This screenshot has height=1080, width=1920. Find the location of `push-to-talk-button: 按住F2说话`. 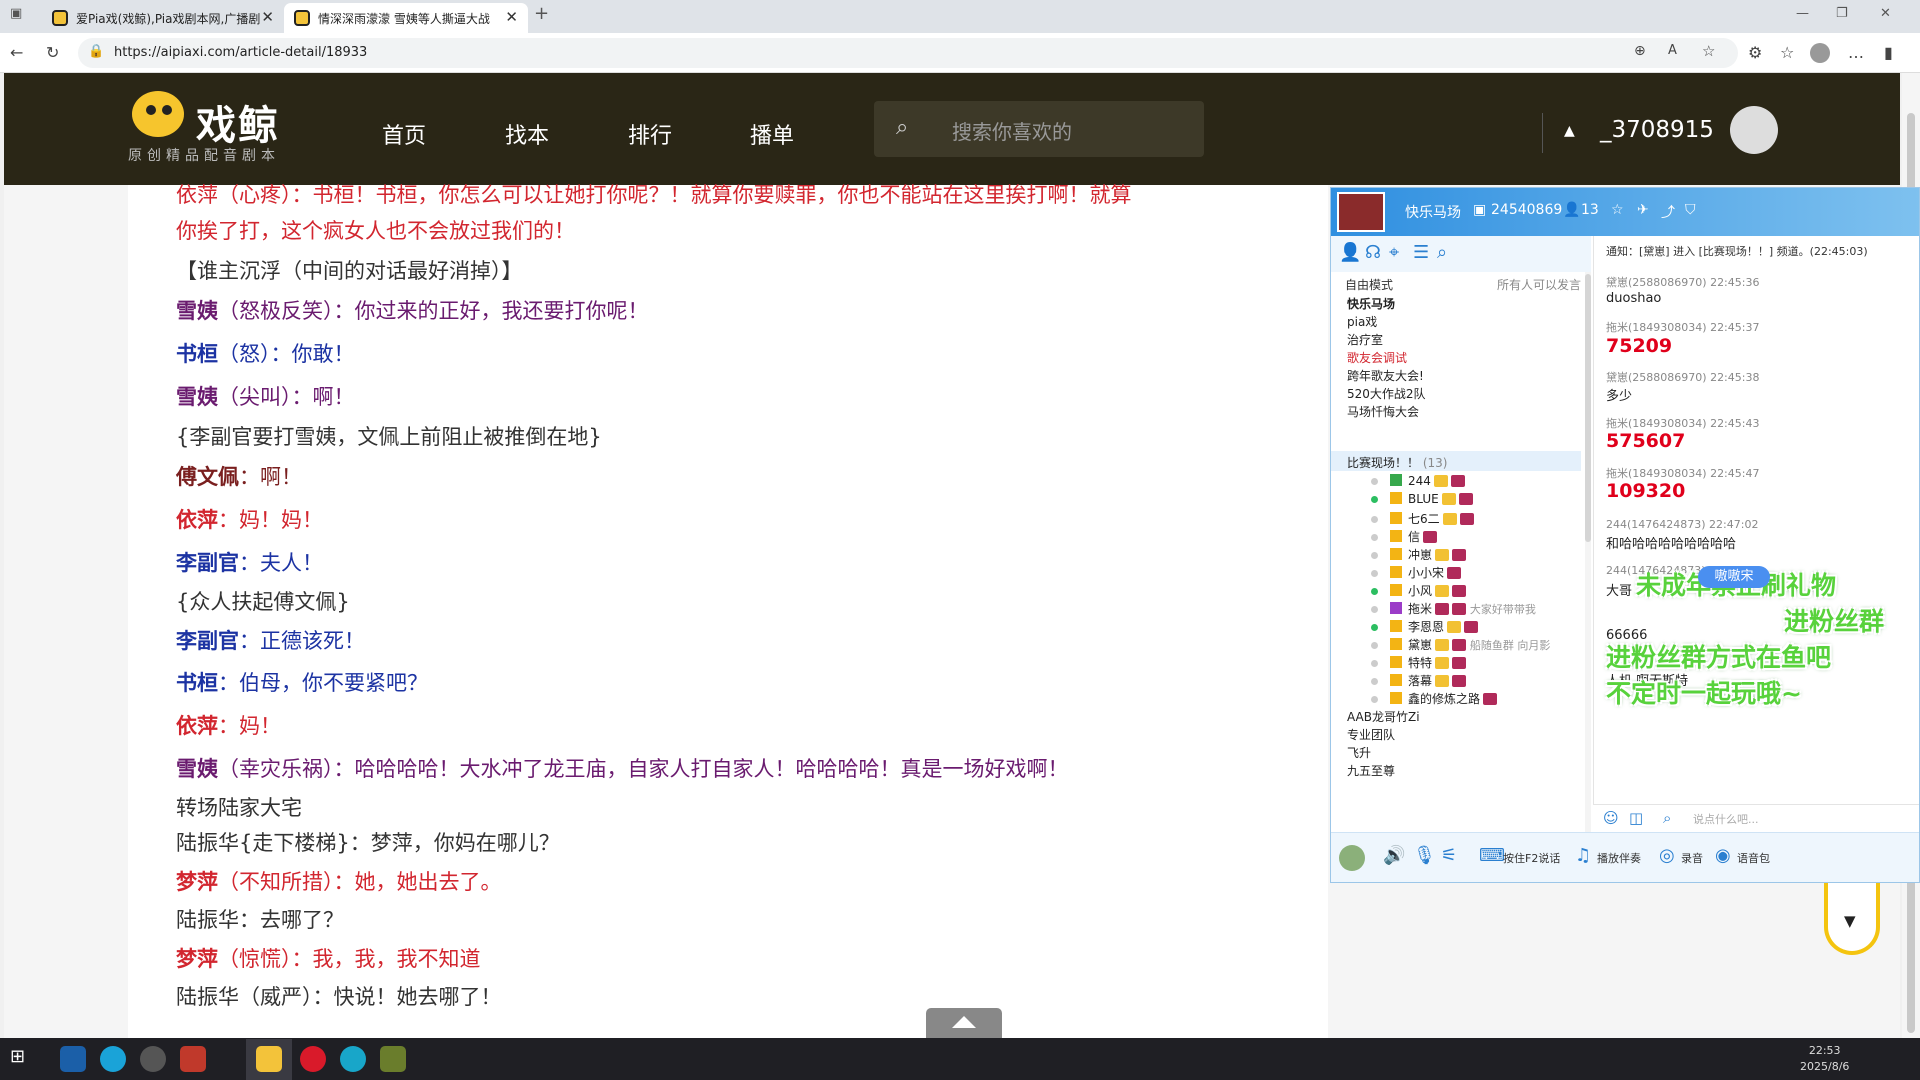

push-to-talk-button: 按住F2说话 is located at coordinates (1531, 858).